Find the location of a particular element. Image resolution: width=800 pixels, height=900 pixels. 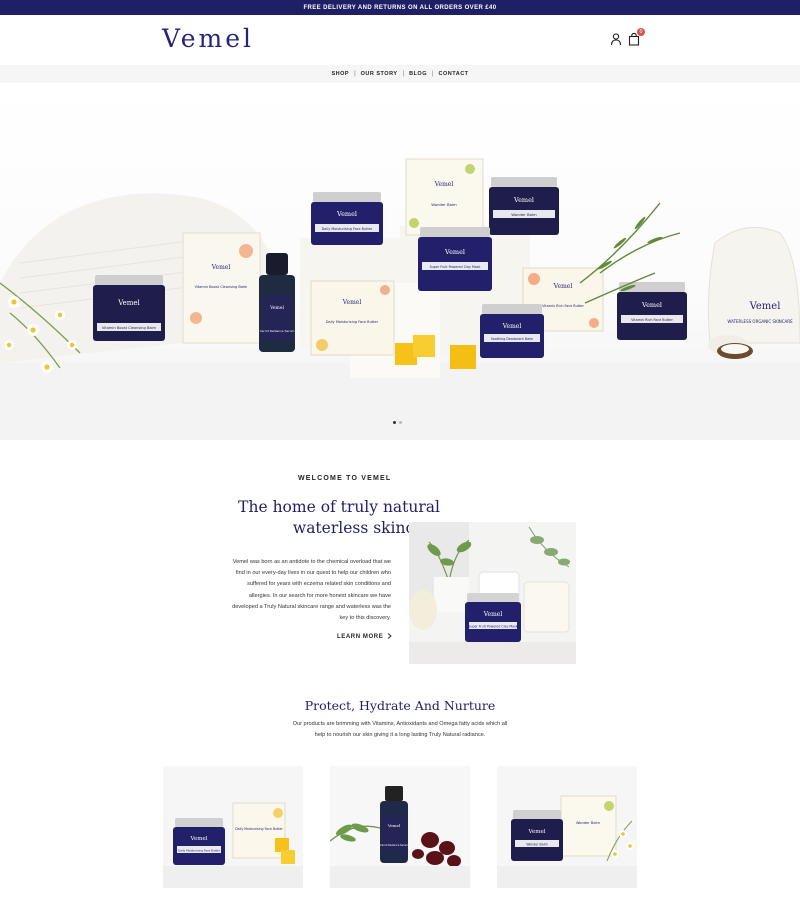

nav-item-our-story: OUR STORY is located at coordinates (379, 74).